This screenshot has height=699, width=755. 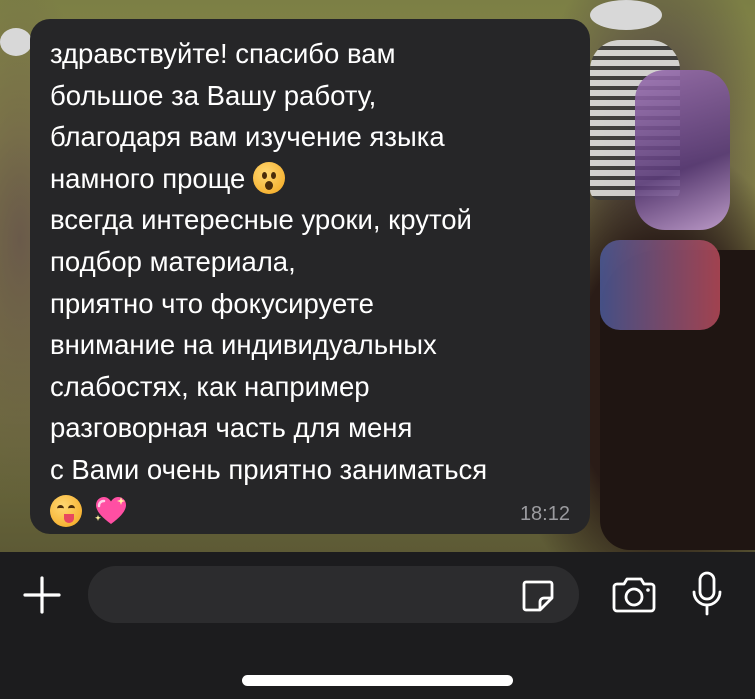 I want to click on message-line: внимание на индивидуальных, so click(x=243, y=345).